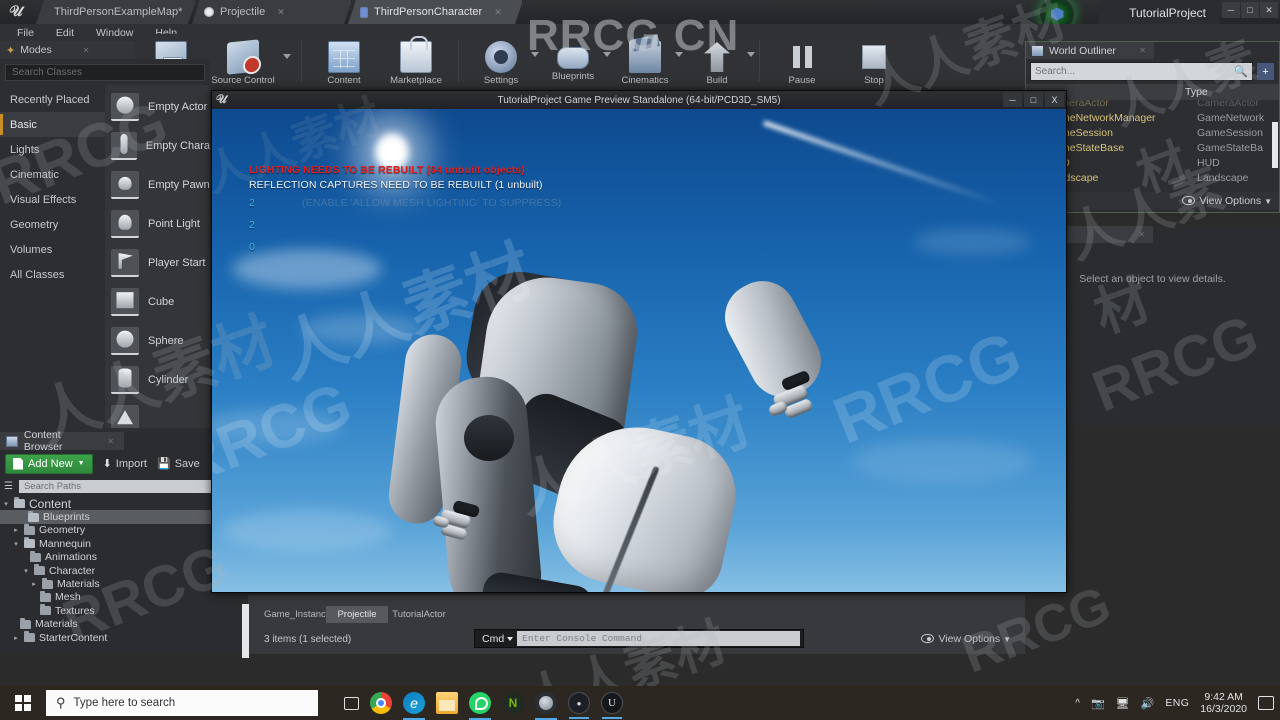  Describe the element at coordinates (357, 614) in the screenshot. I see `asset-projectile: Projectile` at that location.